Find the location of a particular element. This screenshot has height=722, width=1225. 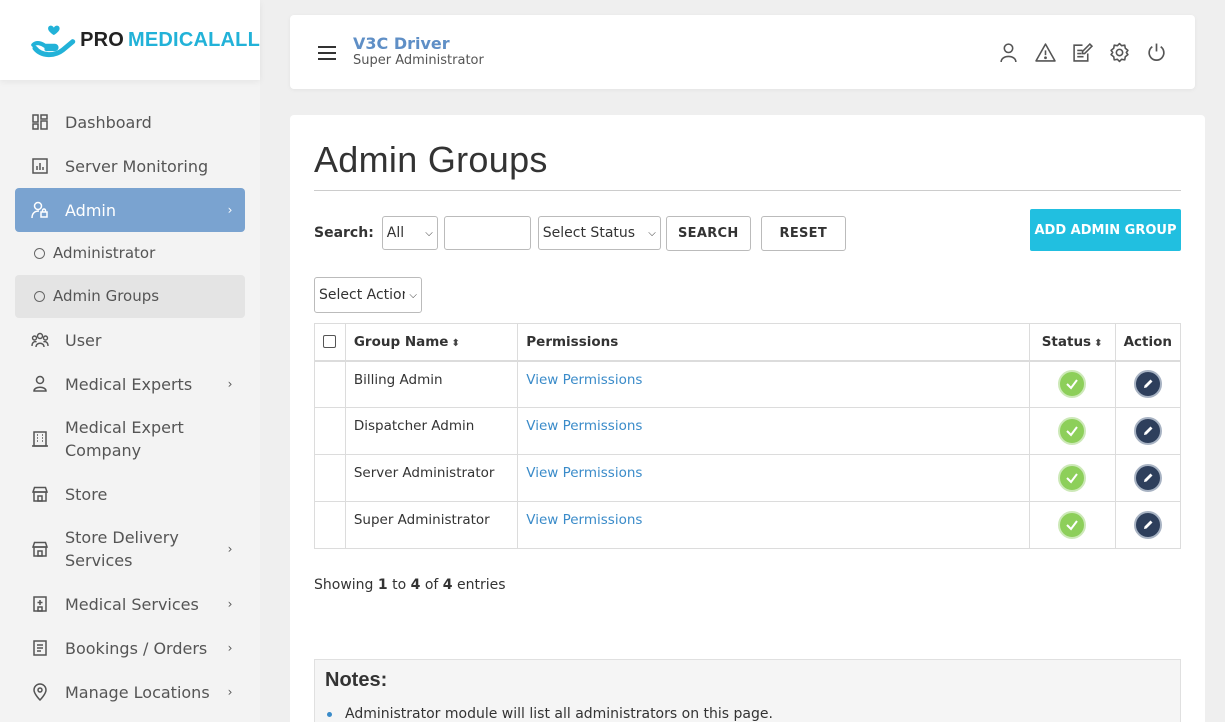

logo: PRO MEDICALALL is located at coordinates (130, 40).